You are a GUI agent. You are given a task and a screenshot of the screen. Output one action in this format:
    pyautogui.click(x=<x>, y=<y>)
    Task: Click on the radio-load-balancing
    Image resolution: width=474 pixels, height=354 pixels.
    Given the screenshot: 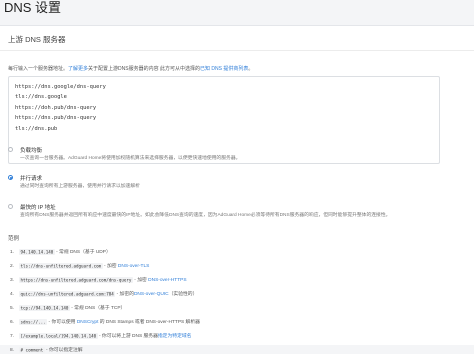 What is the action you would take?
    pyautogui.click(x=10, y=149)
    